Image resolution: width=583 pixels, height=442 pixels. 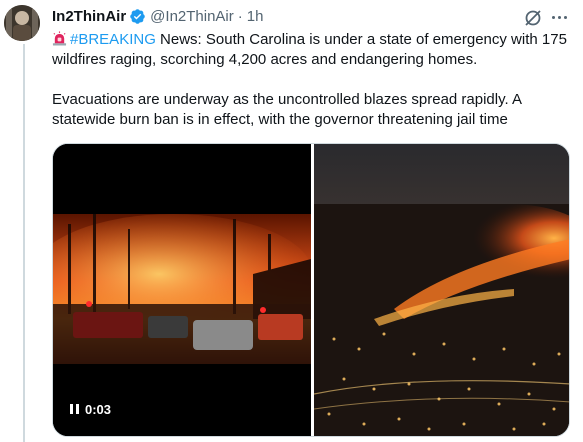 I want to click on more-options-icon, so click(x=559, y=17).